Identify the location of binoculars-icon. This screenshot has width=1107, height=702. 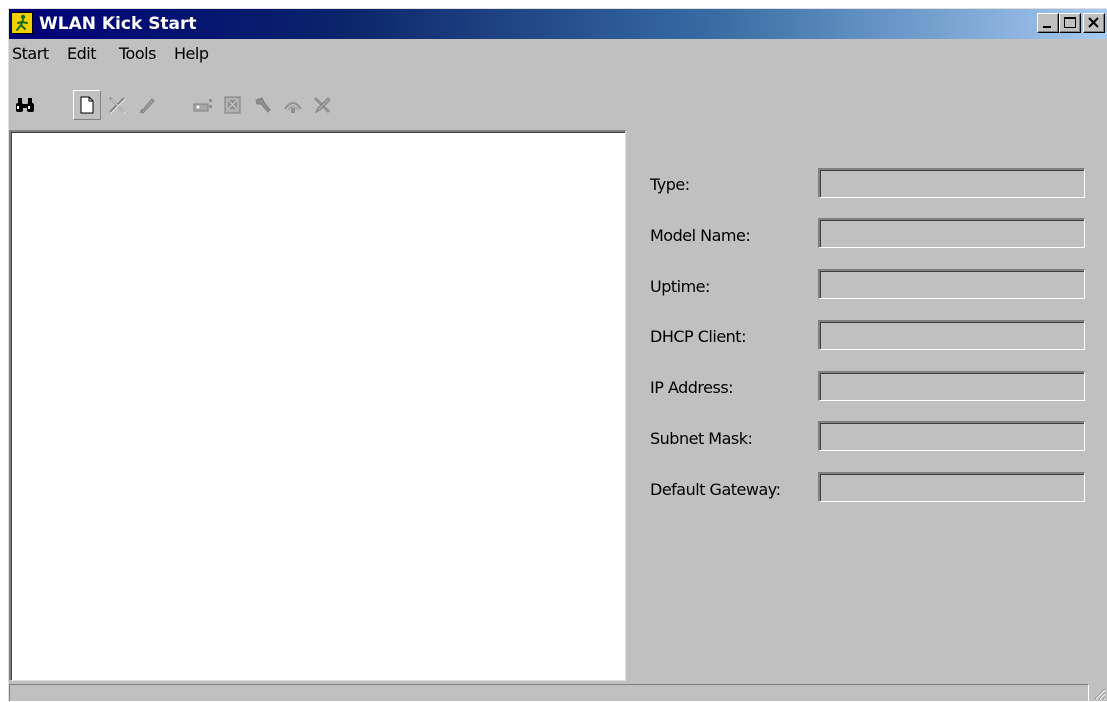
(25, 105).